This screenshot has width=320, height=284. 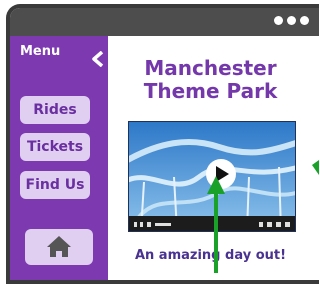 I want to click on arrow-partial-right, so click(x=315, y=167).